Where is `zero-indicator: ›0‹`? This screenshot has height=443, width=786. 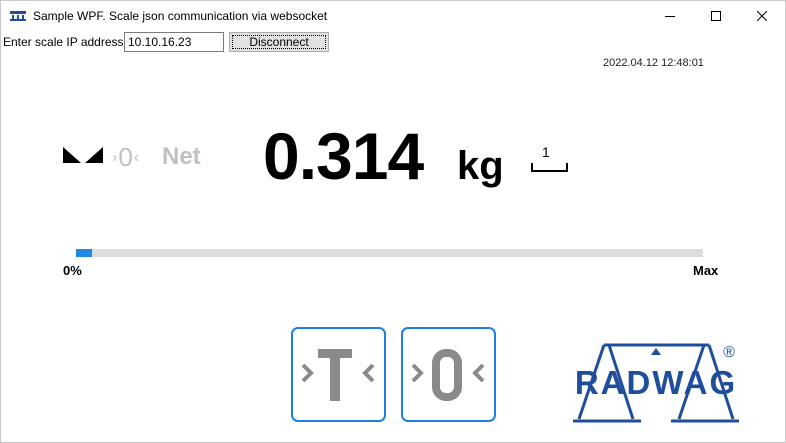 zero-indicator: ›0‹ is located at coordinates (126, 157).